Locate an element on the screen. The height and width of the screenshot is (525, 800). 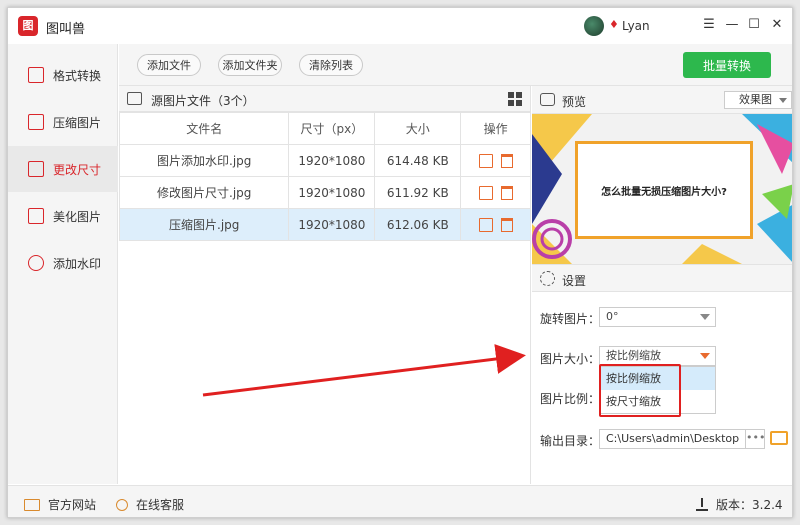
table-row: 修改图片尺寸.jpg 1920*1080 611.92 KB is located at coordinates (324, 192).